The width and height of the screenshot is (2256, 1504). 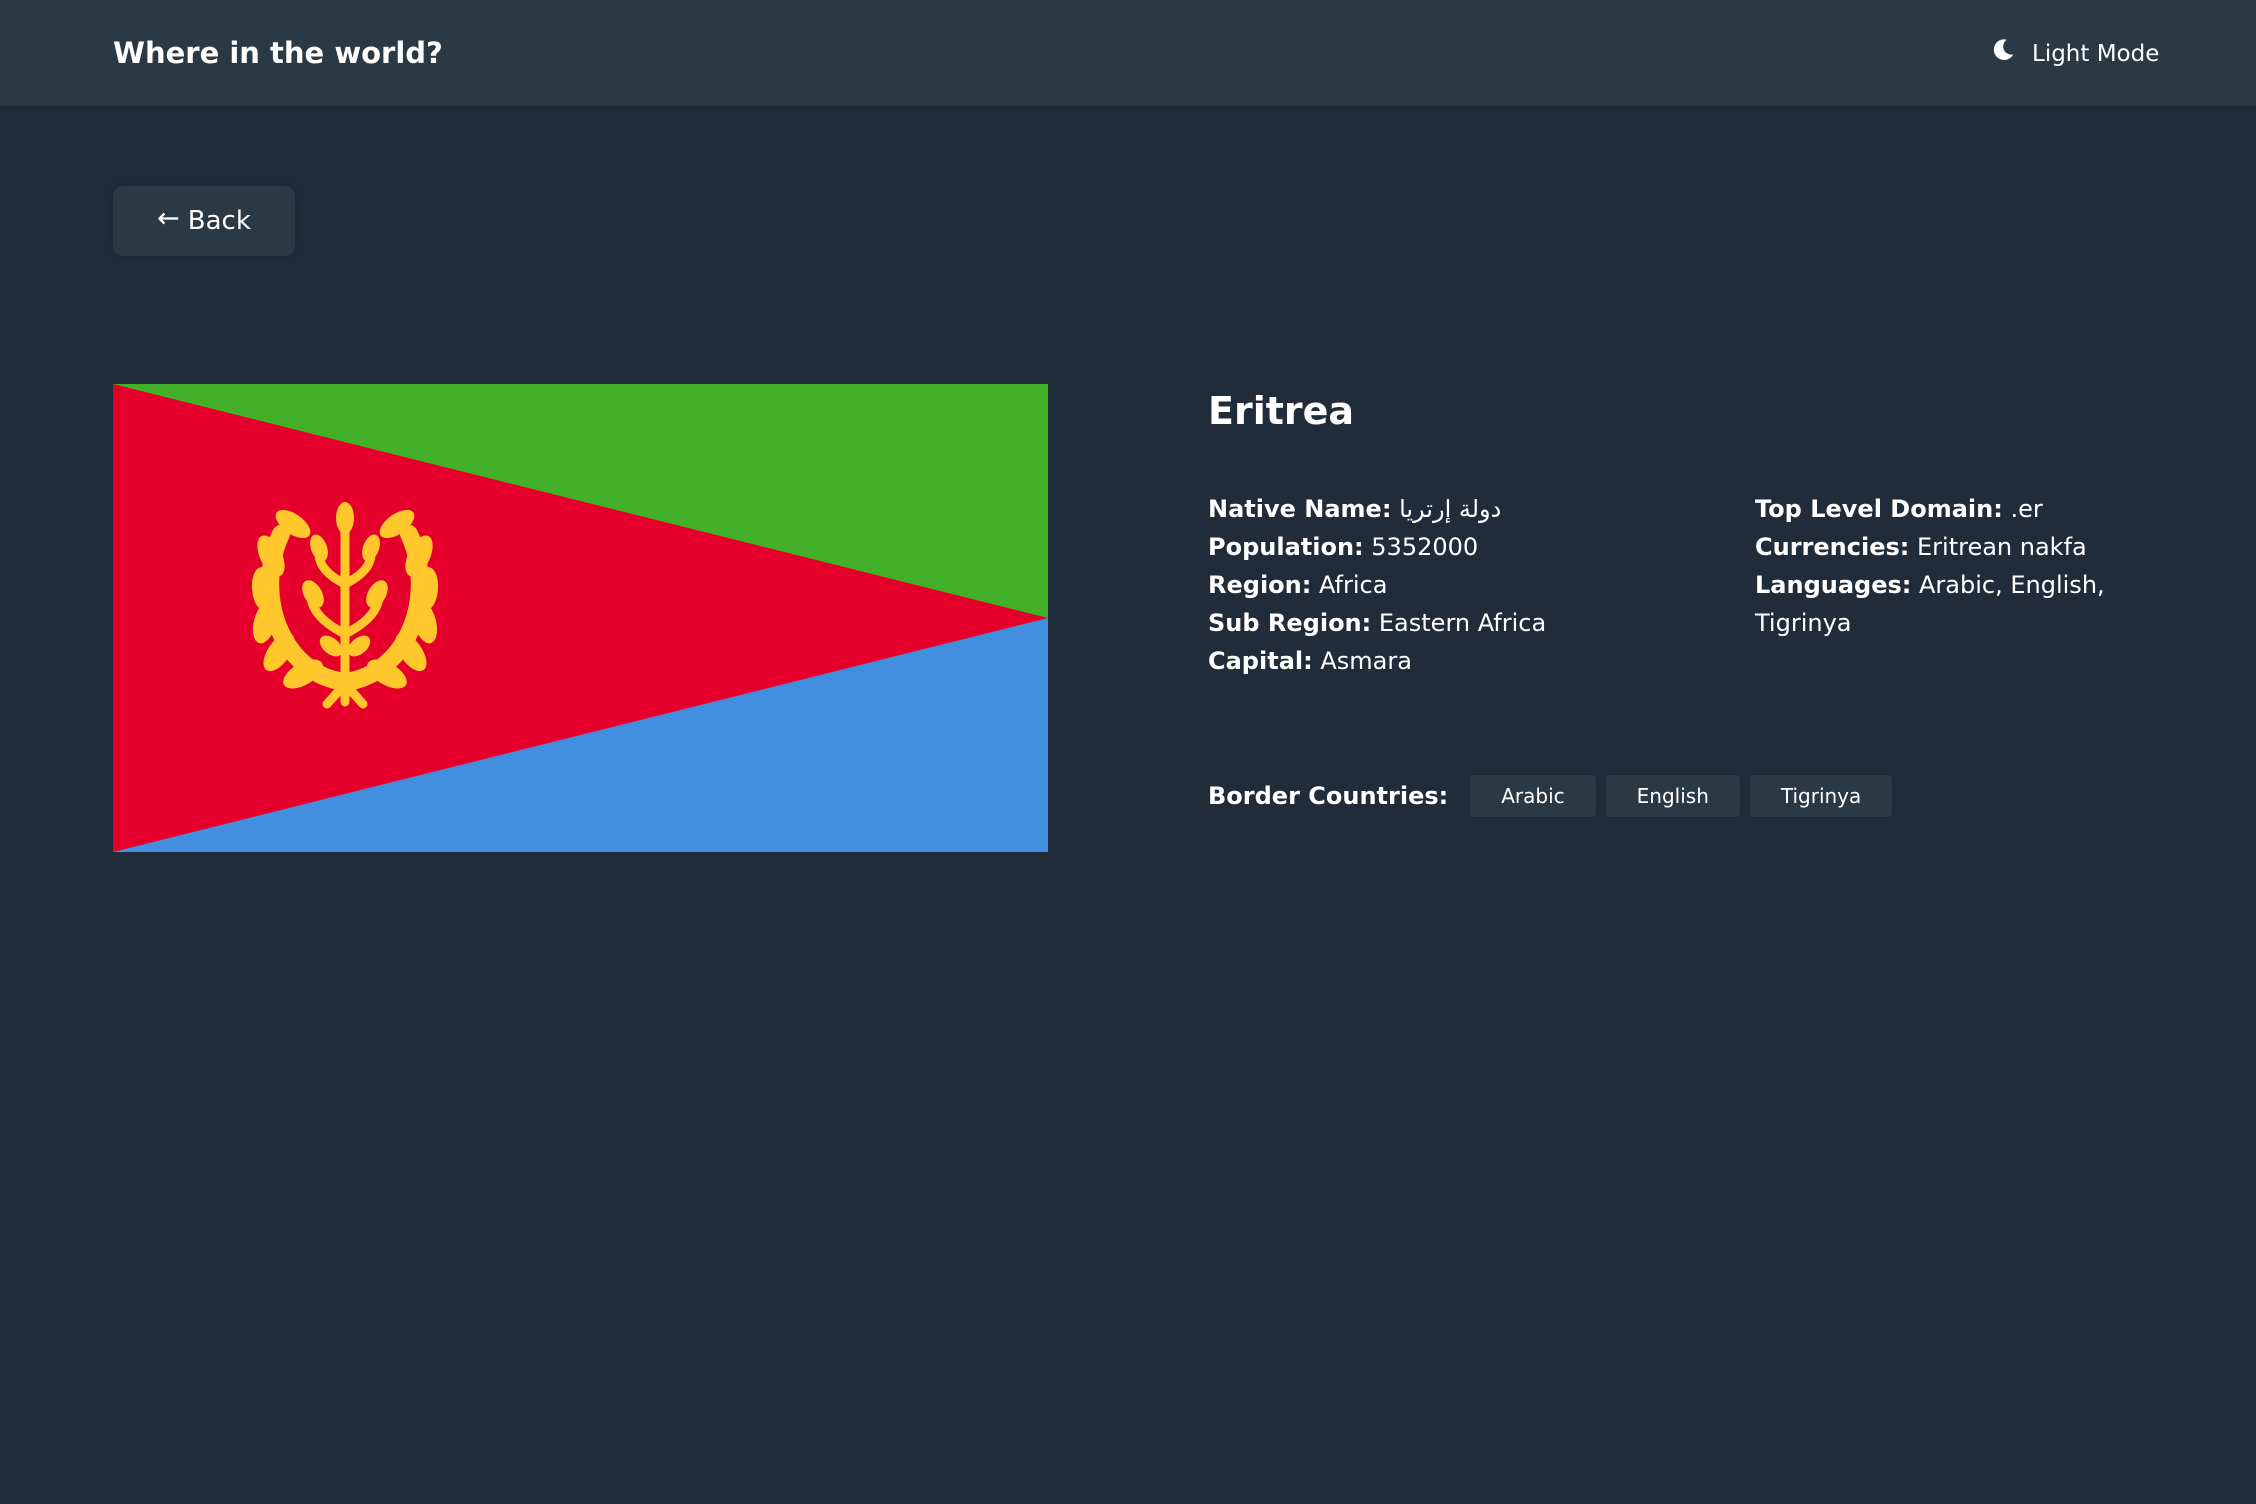 I want to click on detail-value: Eastern Africa, so click(x=1462, y=623).